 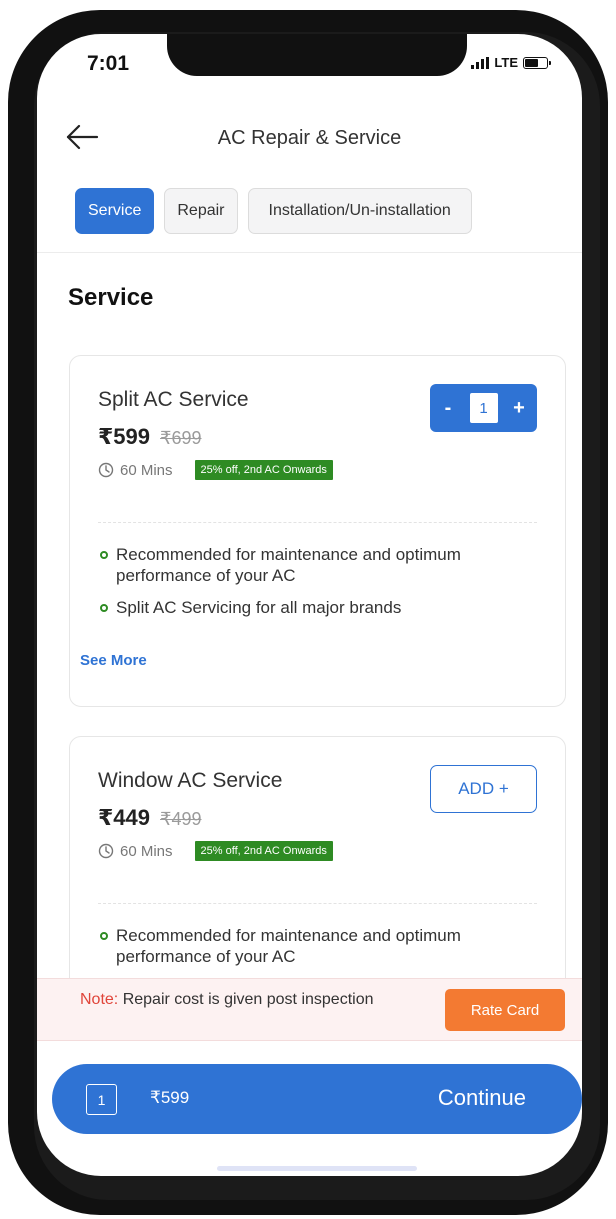 I want to click on service-price: ₹599, so click(x=124, y=436).